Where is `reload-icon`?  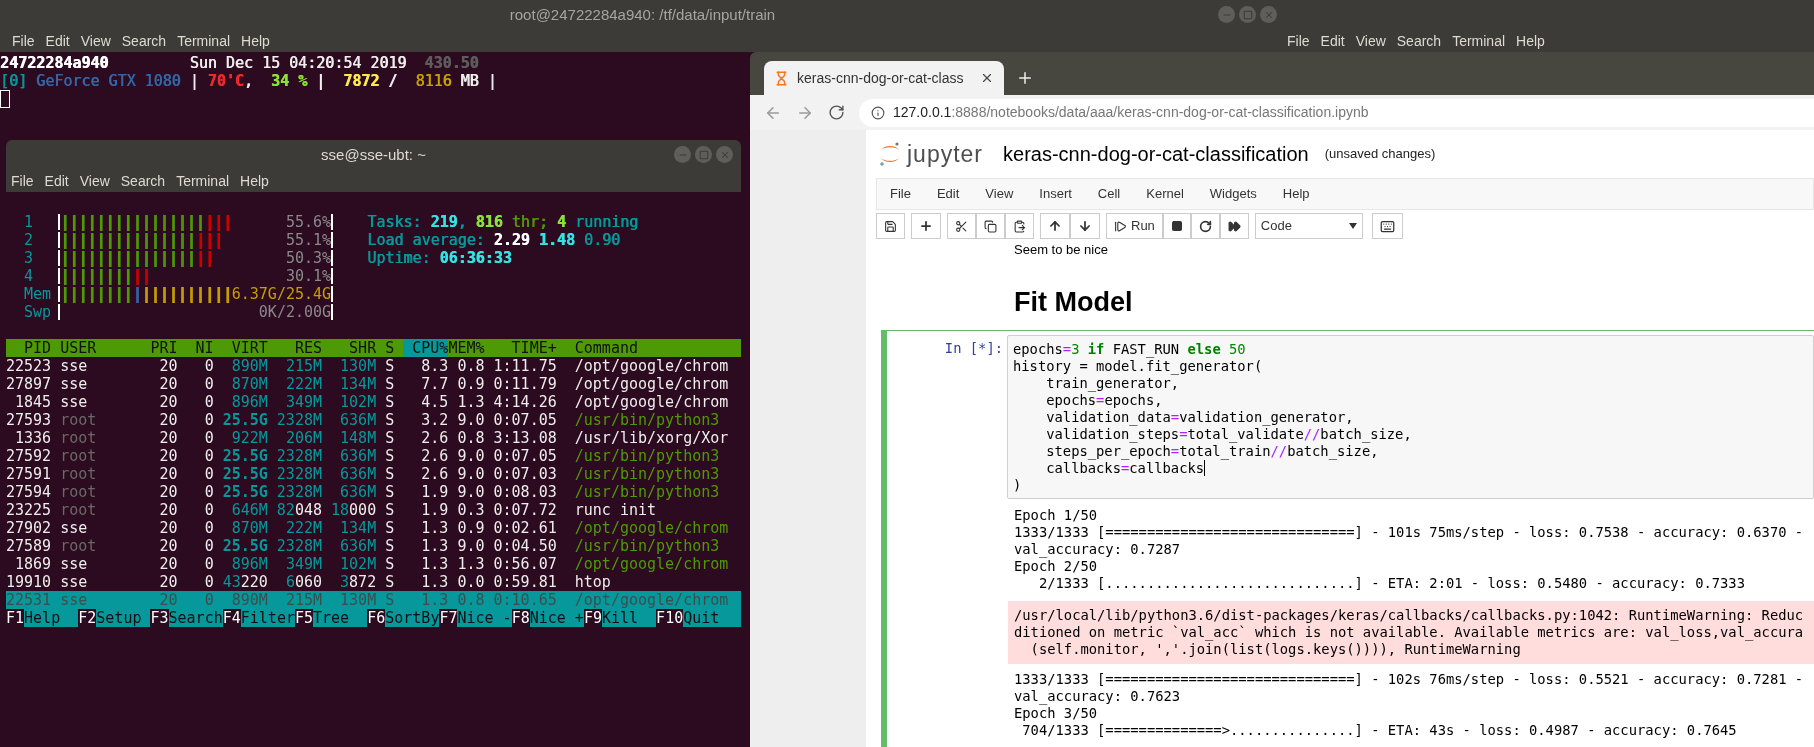
reload-icon is located at coordinates (836, 112).